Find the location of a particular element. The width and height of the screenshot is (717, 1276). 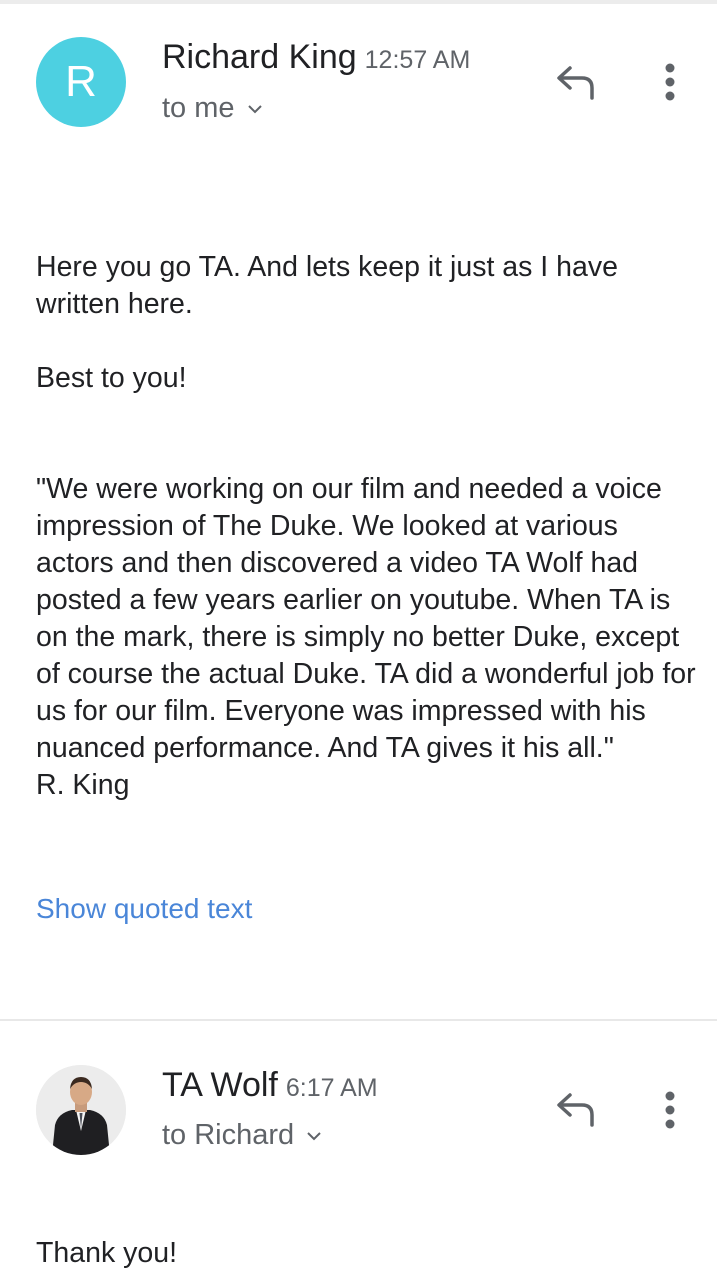

sender-header: TA Wolf 6:17 AM is located at coordinates (270, 1085).